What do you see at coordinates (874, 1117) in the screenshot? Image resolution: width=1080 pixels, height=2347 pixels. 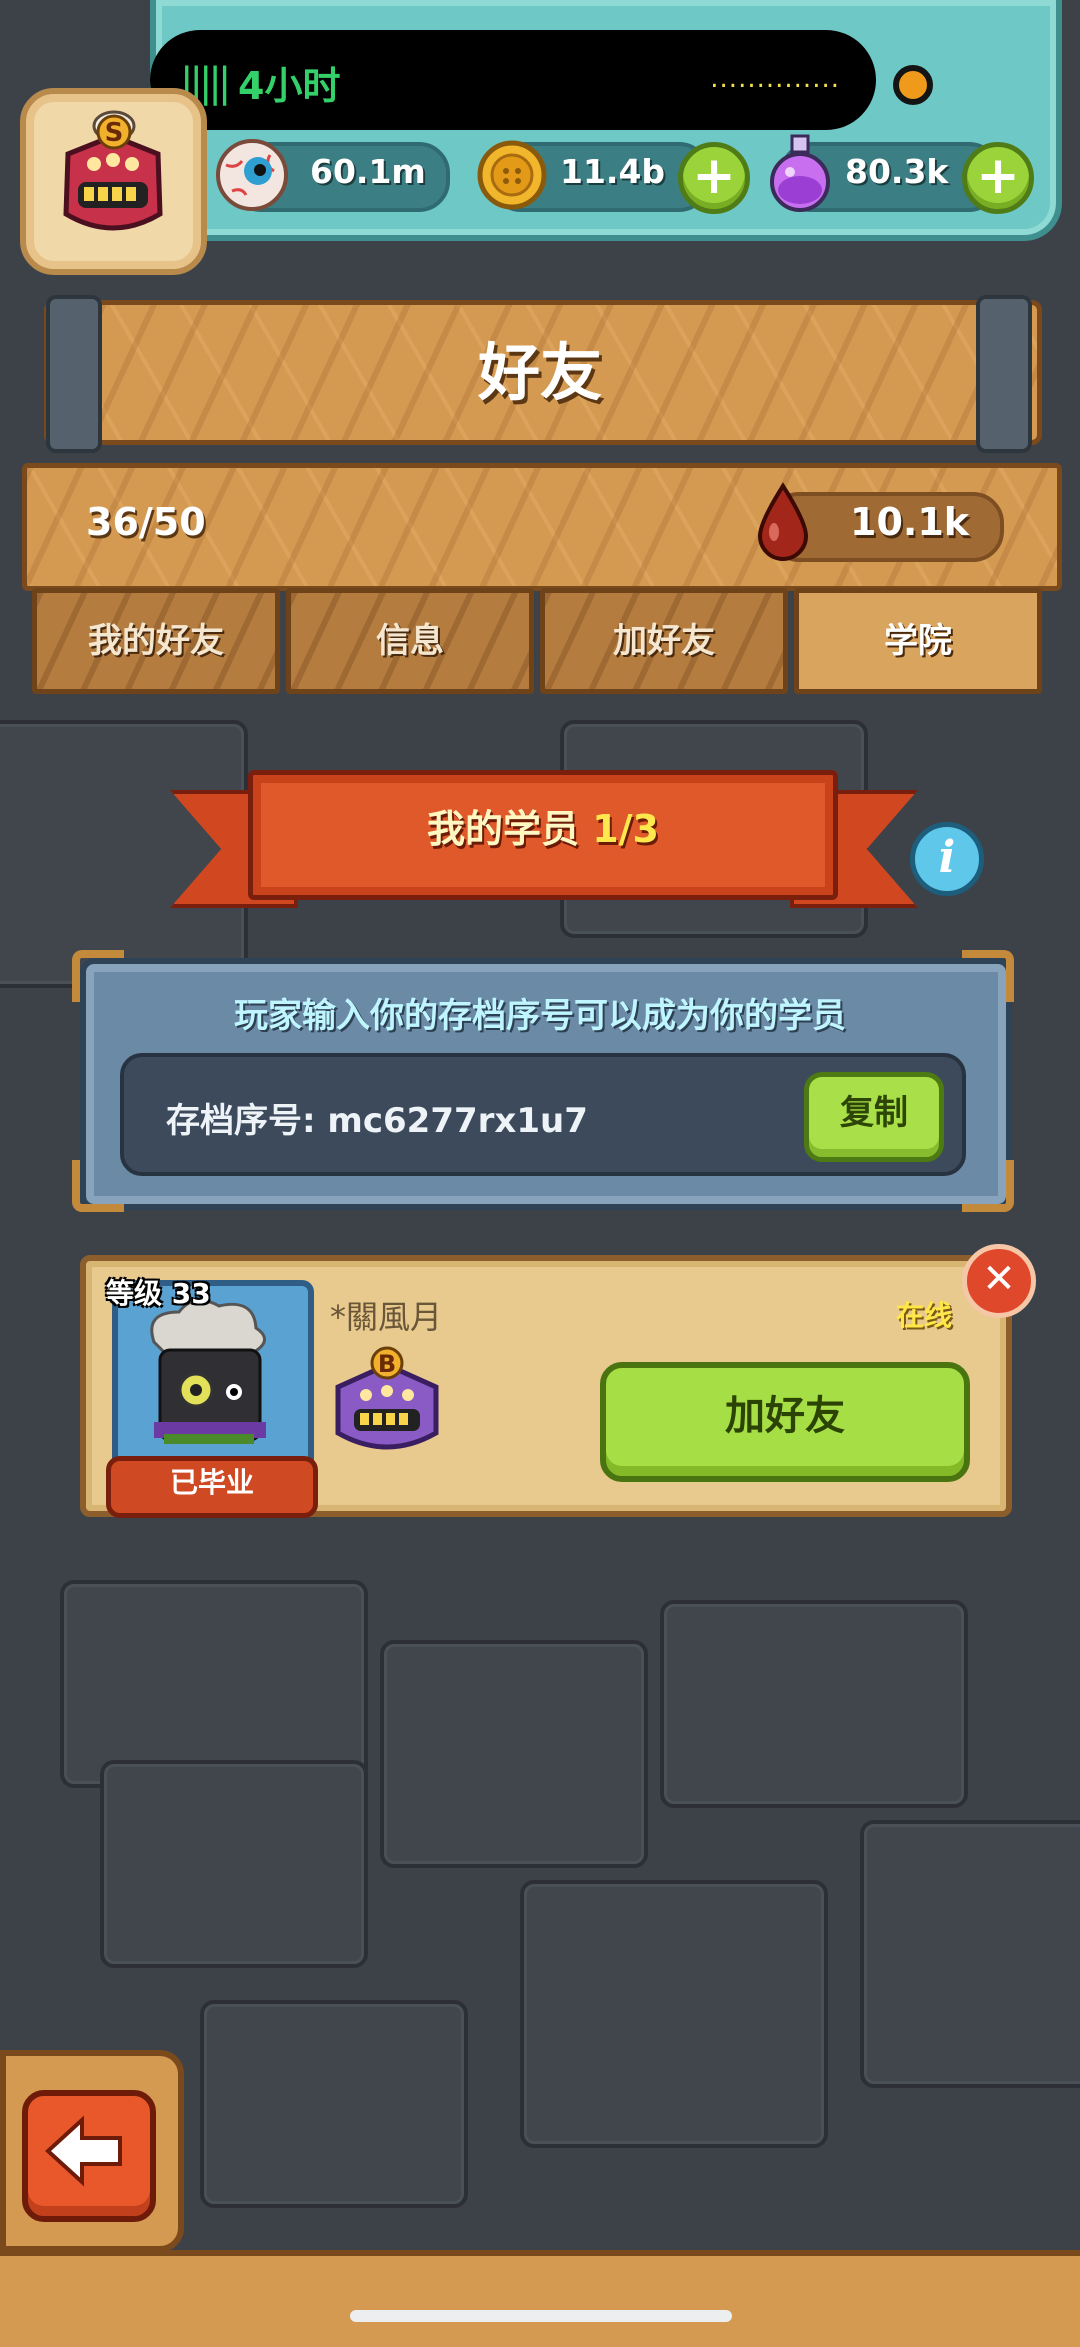 I see `copy-button: 复制` at bounding box center [874, 1117].